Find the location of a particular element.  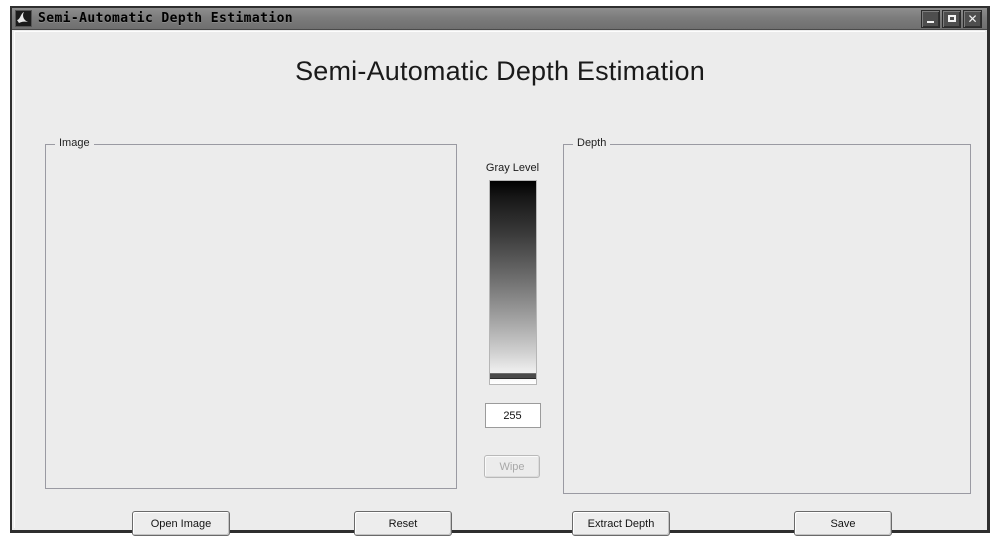

page-title: Semi-Automatic Depth Estimation is located at coordinates (500, 71).